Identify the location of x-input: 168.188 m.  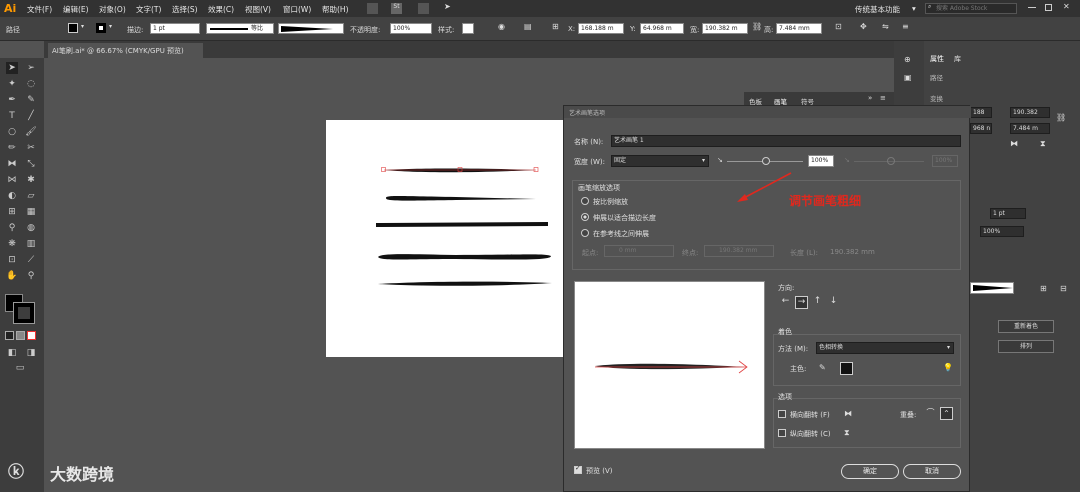
(601, 28).